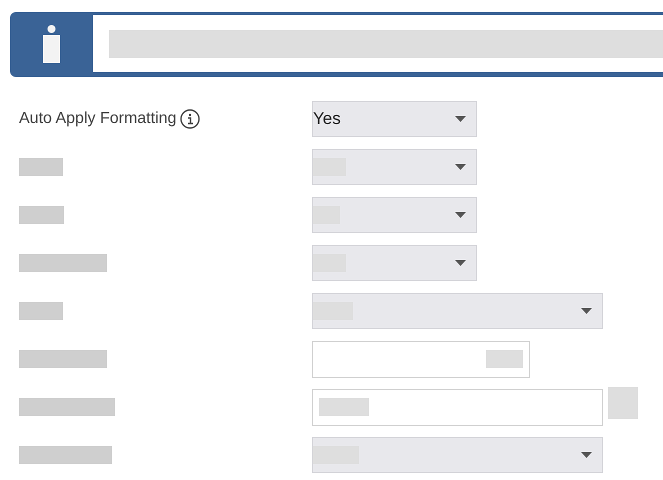 The image size is (663, 480). Describe the element at coordinates (623, 403) in the screenshot. I see `side-button` at that location.